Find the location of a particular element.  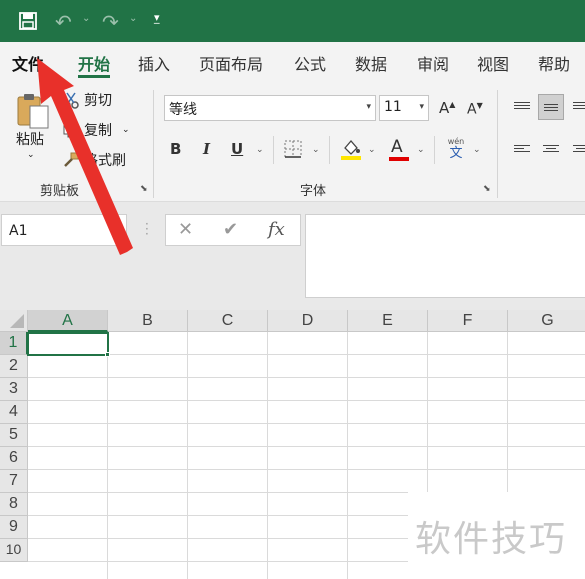

redo-icon: ↷ is located at coordinates (110, 22).